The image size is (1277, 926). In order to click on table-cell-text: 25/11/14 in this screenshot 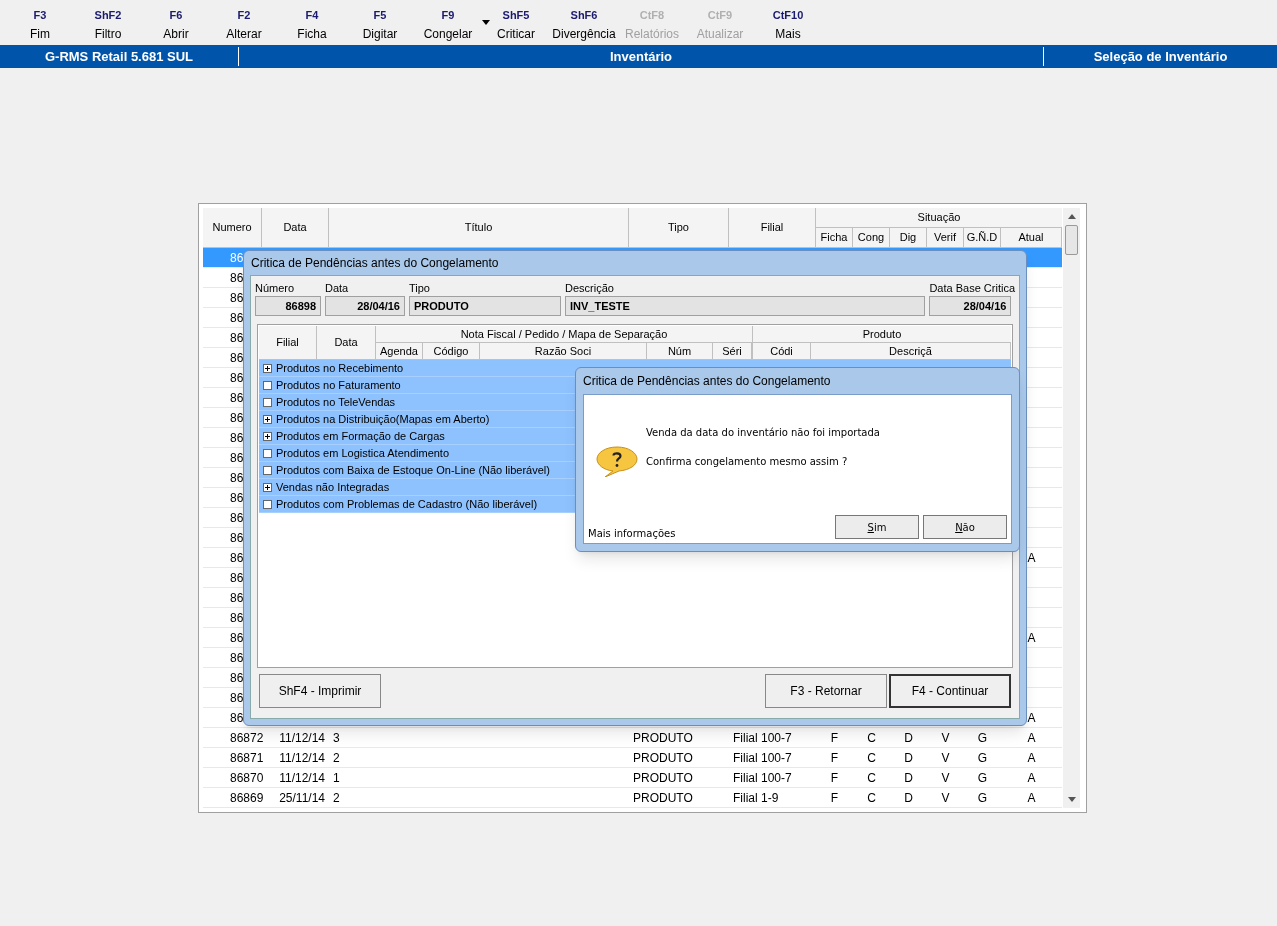, I will do `click(302, 798)`.